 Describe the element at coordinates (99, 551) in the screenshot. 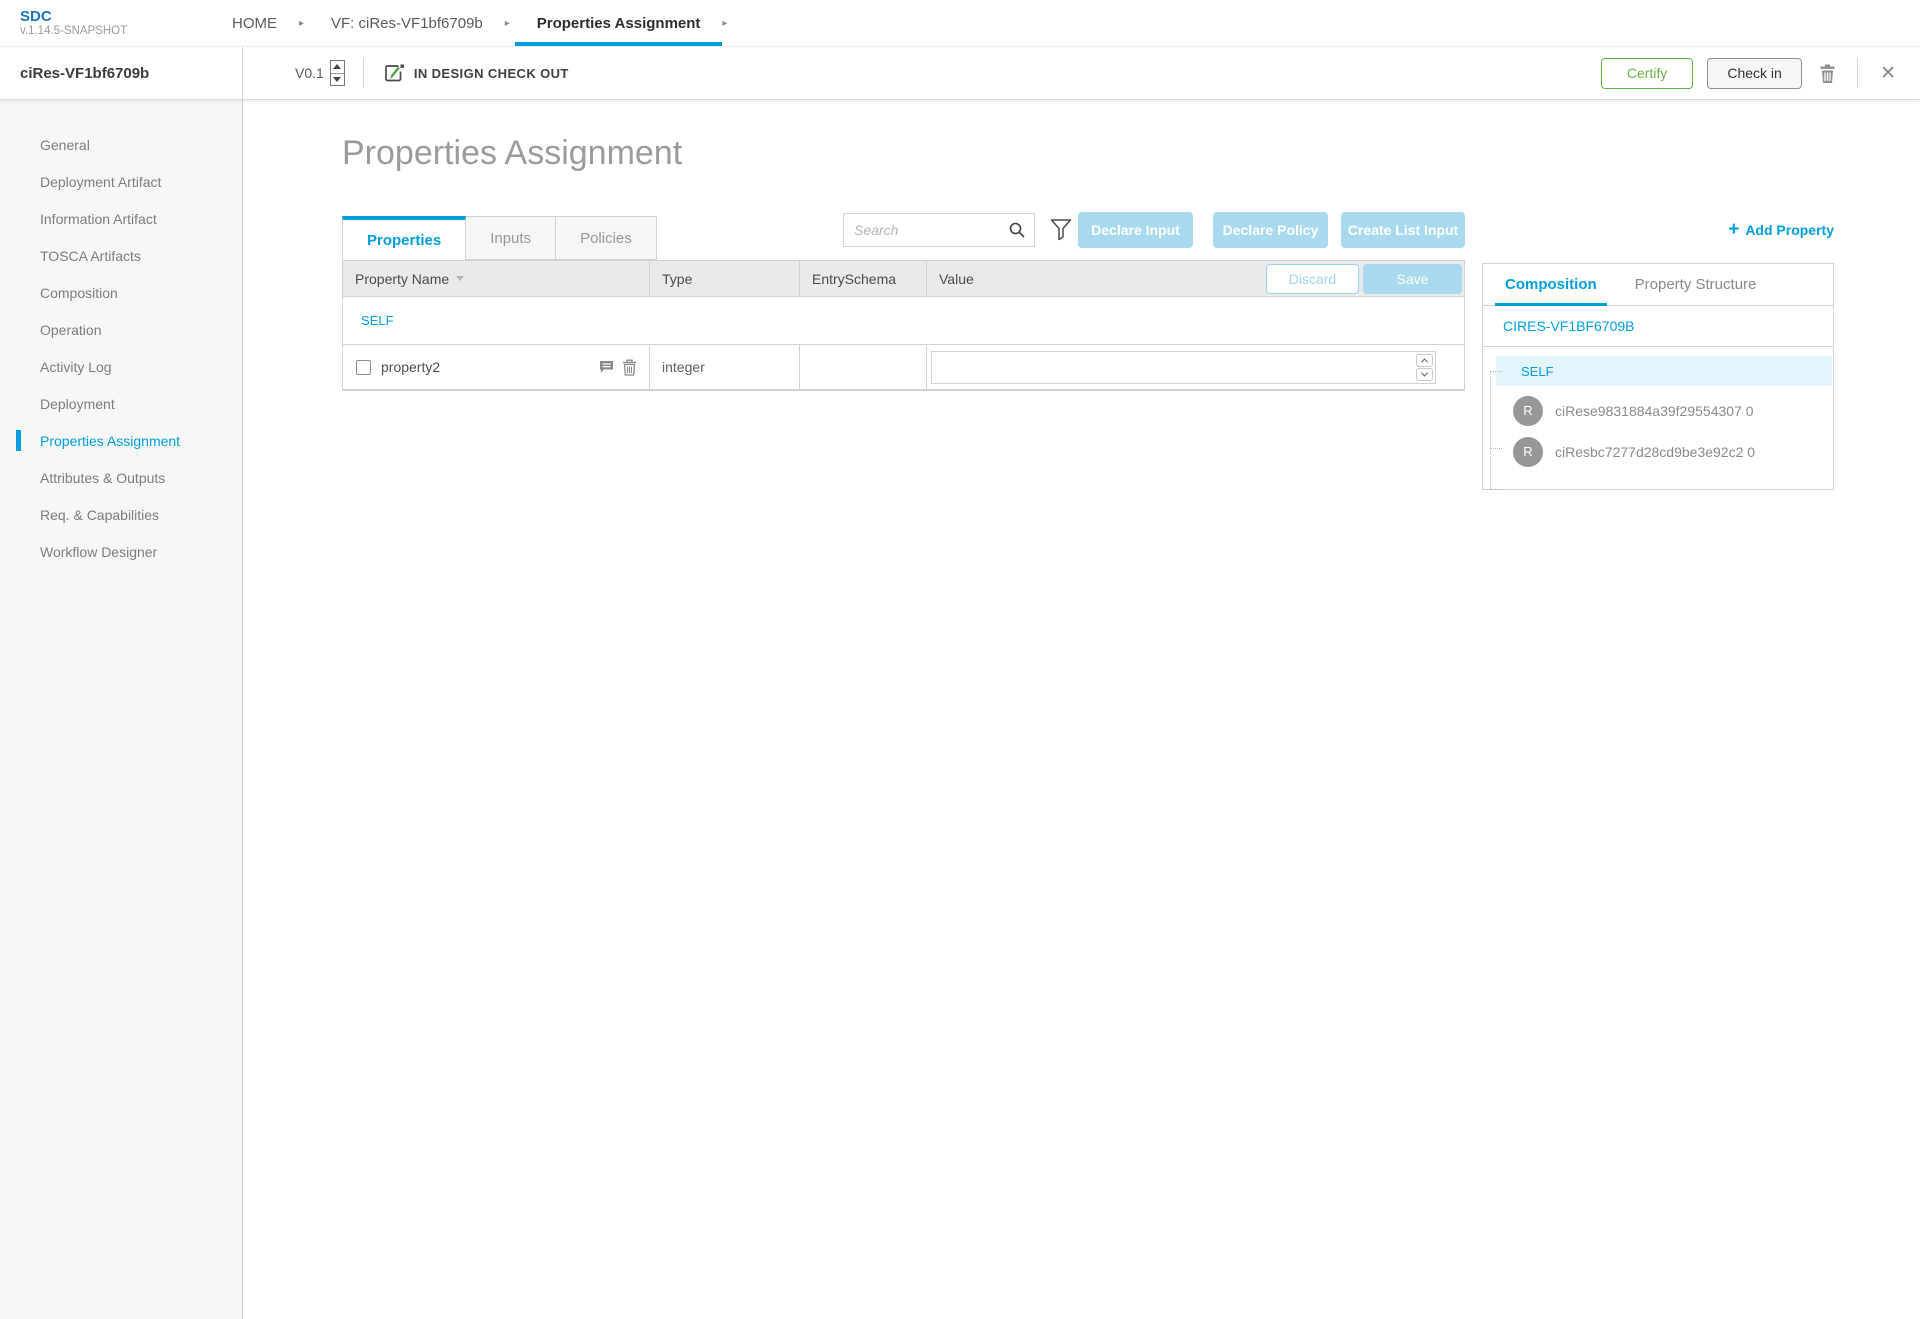

I see `sidebar-item-label: Workflow Designer` at that location.